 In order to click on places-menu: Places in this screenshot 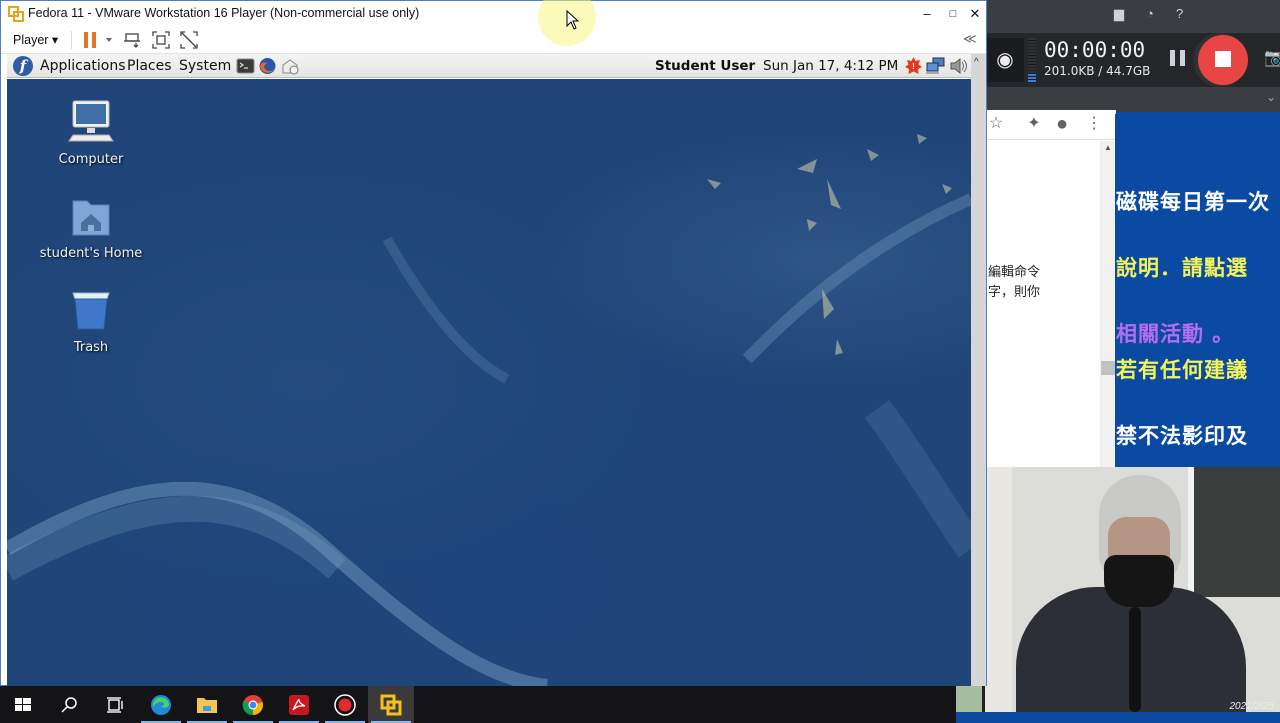, I will do `click(149, 66)`.